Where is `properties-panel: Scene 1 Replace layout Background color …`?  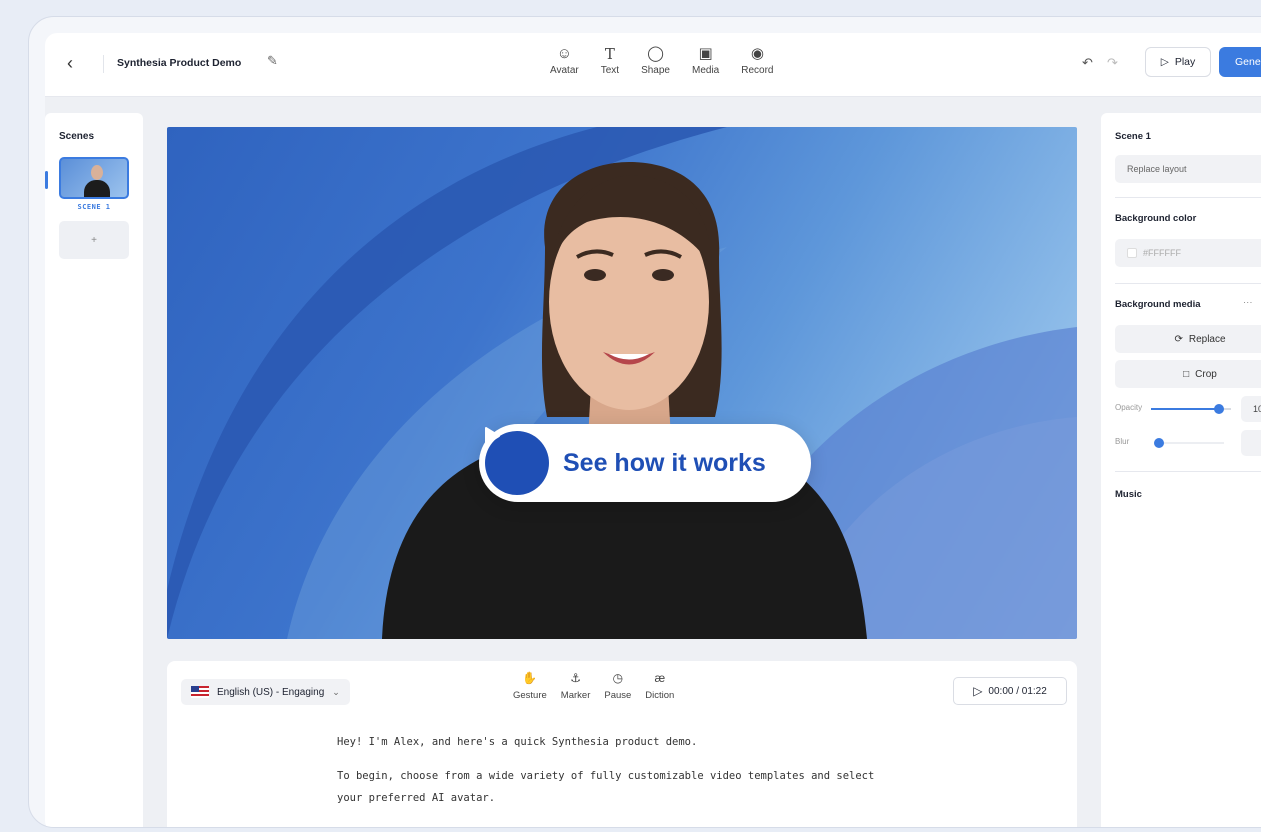
properties-panel: Scene 1 Replace layout Background color … is located at coordinates (1181, 470).